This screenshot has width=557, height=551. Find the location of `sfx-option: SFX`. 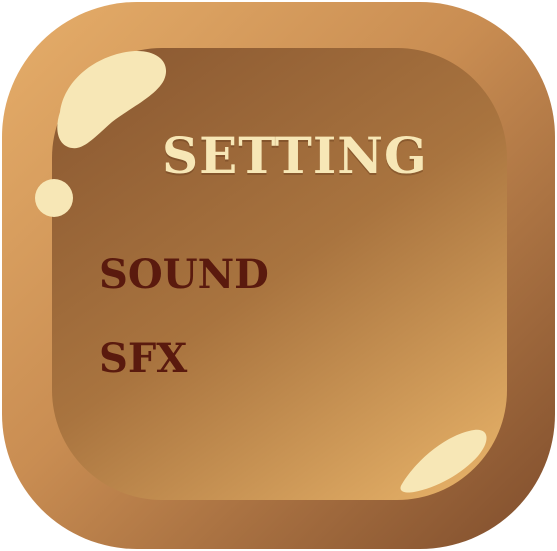

sfx-option: SFX is located at coordinates (143, 359).